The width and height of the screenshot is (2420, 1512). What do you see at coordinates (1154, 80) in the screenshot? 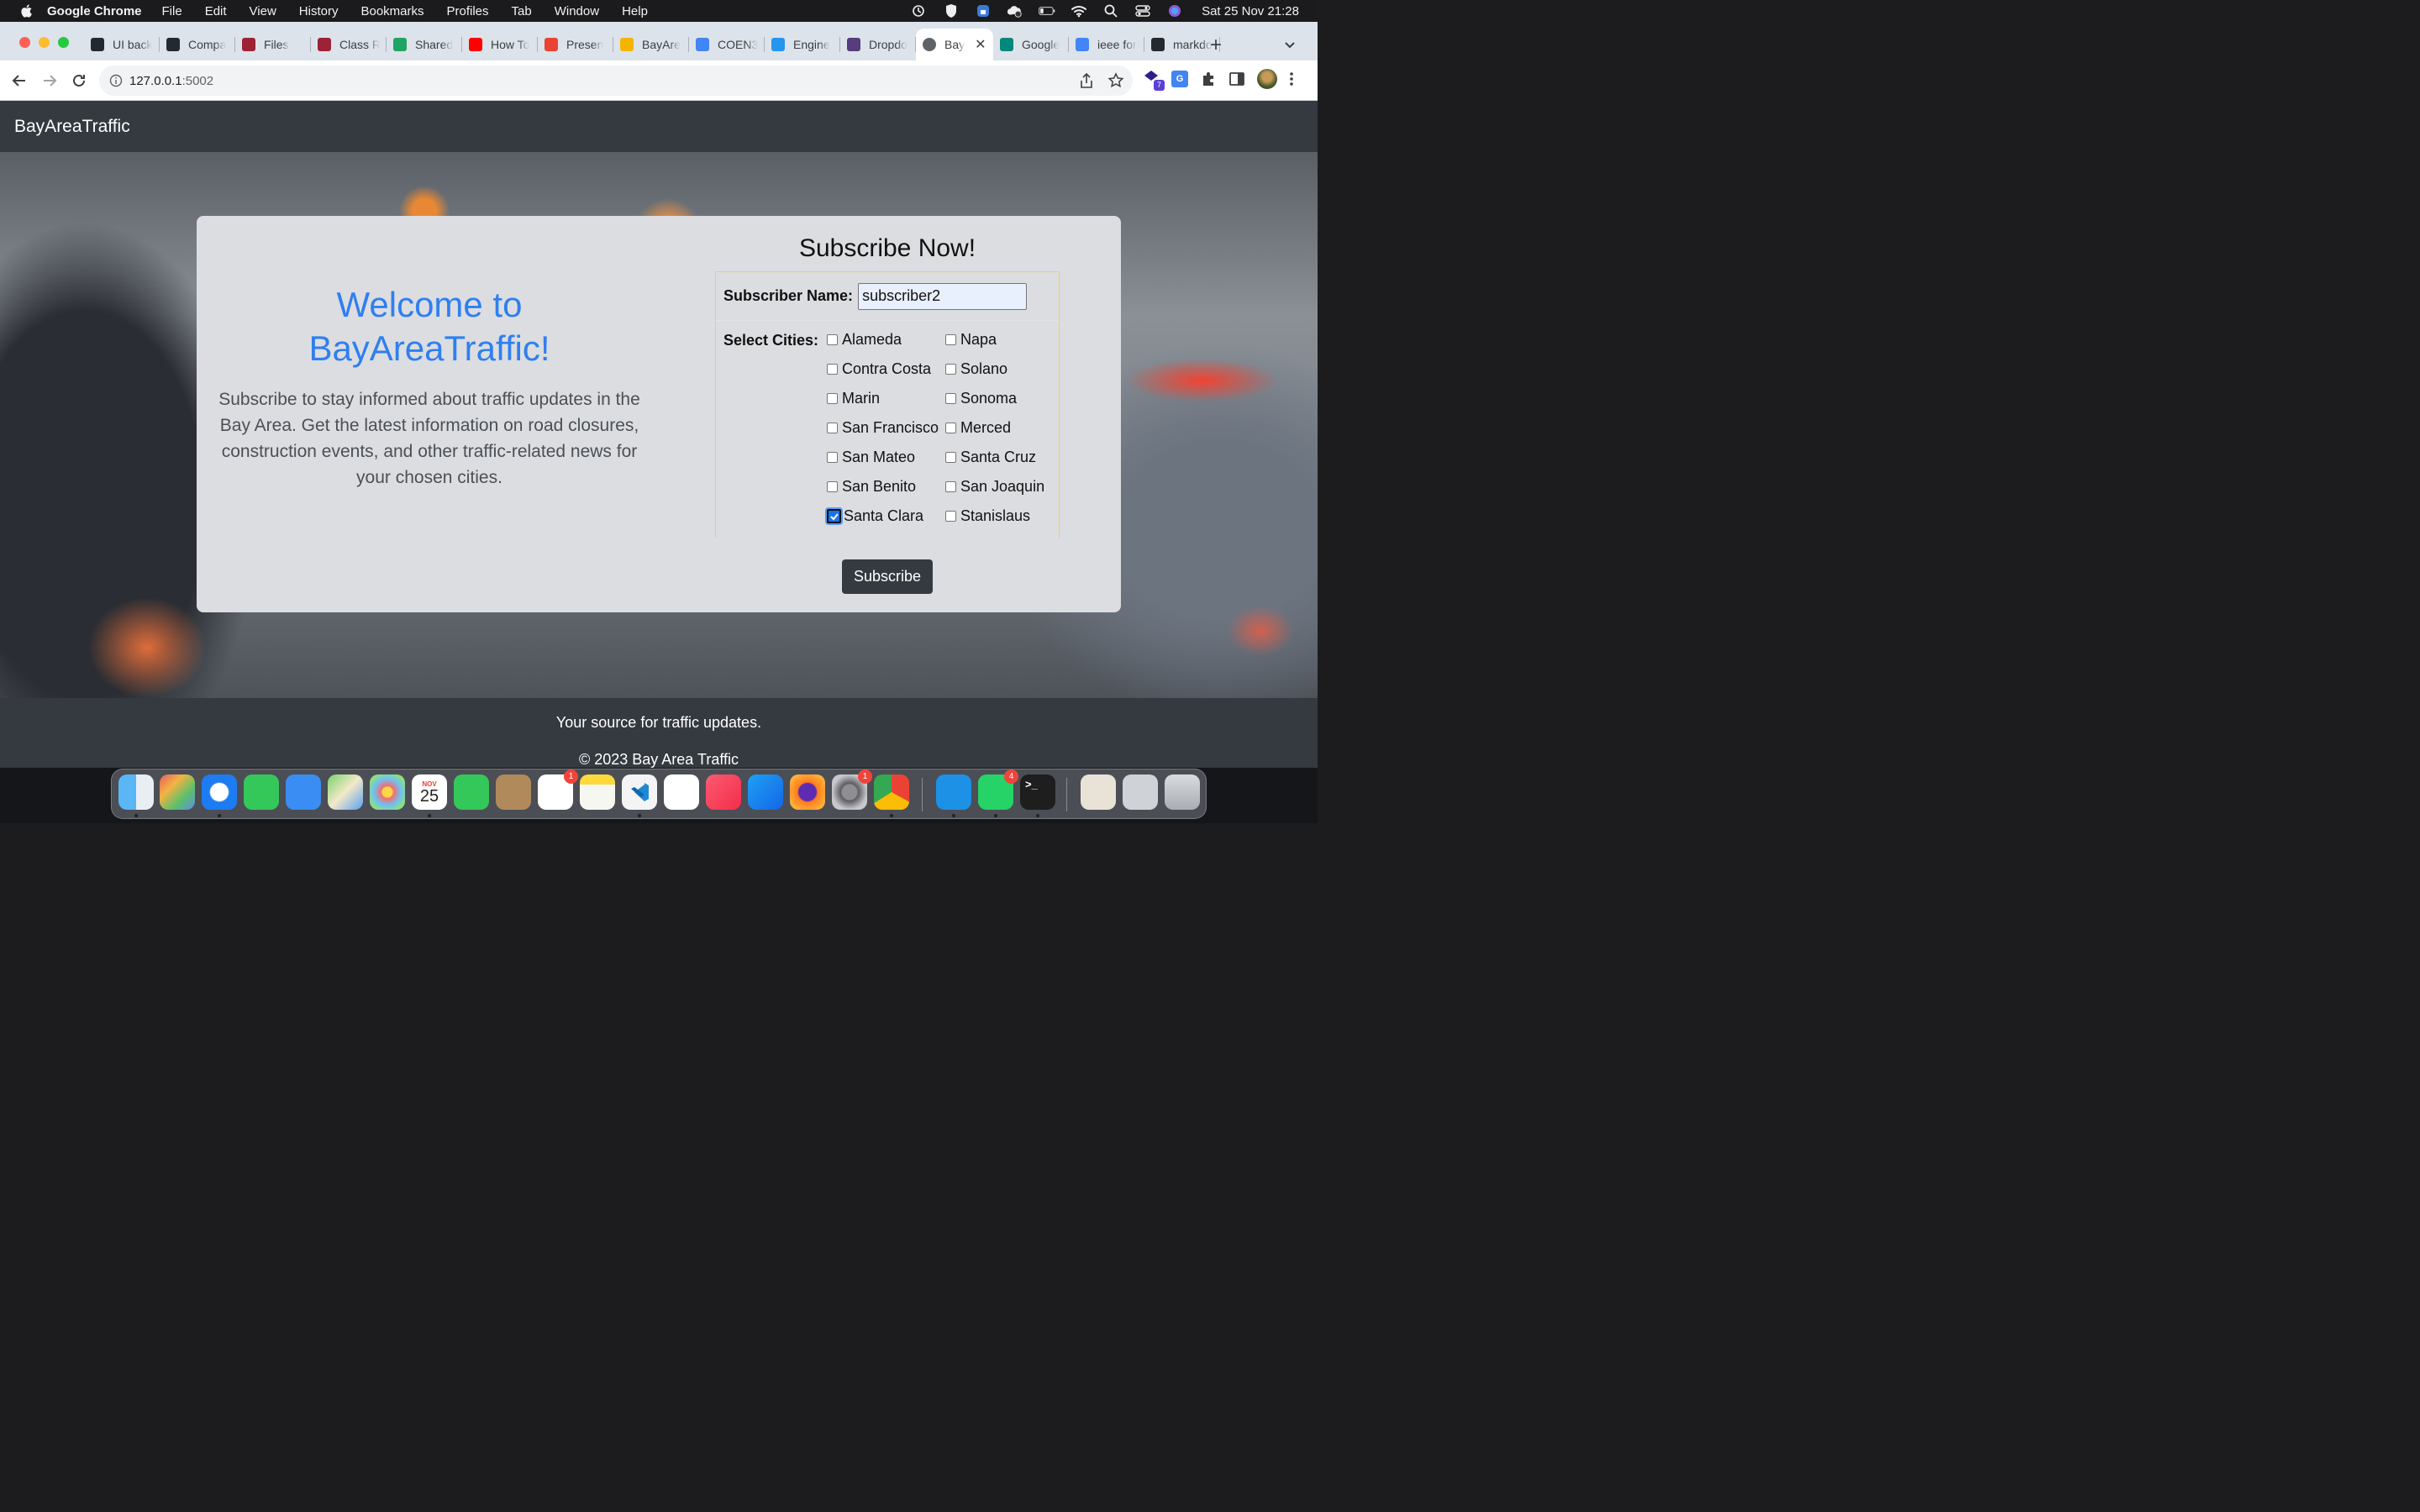
I see `extension-7-icon: 7` at bounding box center [1154, 80].